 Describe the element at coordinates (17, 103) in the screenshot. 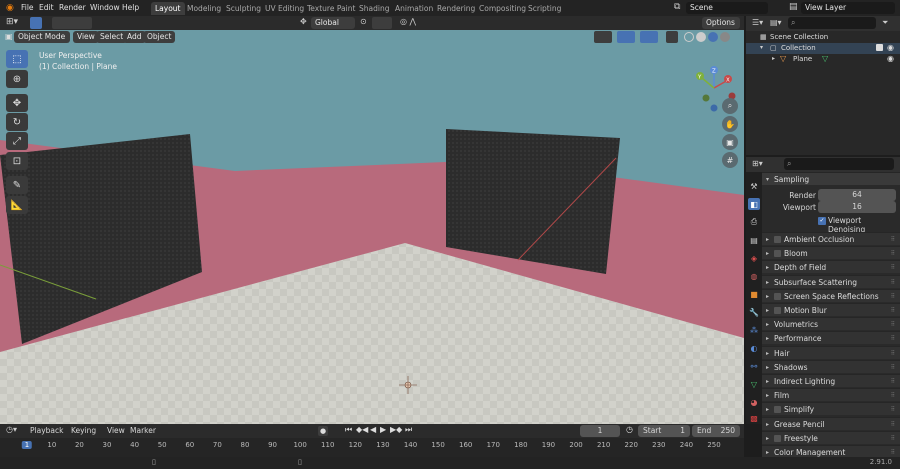

I see `move-tool-button: ✥` at that location.